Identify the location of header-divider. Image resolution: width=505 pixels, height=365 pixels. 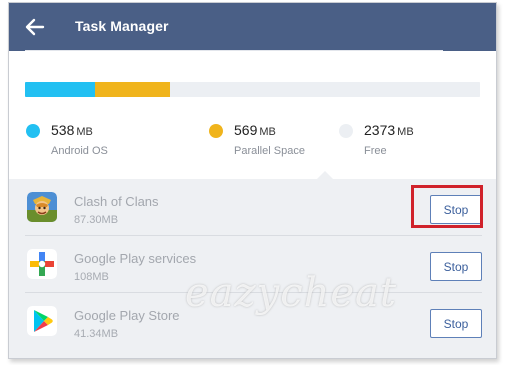
(234, 50).